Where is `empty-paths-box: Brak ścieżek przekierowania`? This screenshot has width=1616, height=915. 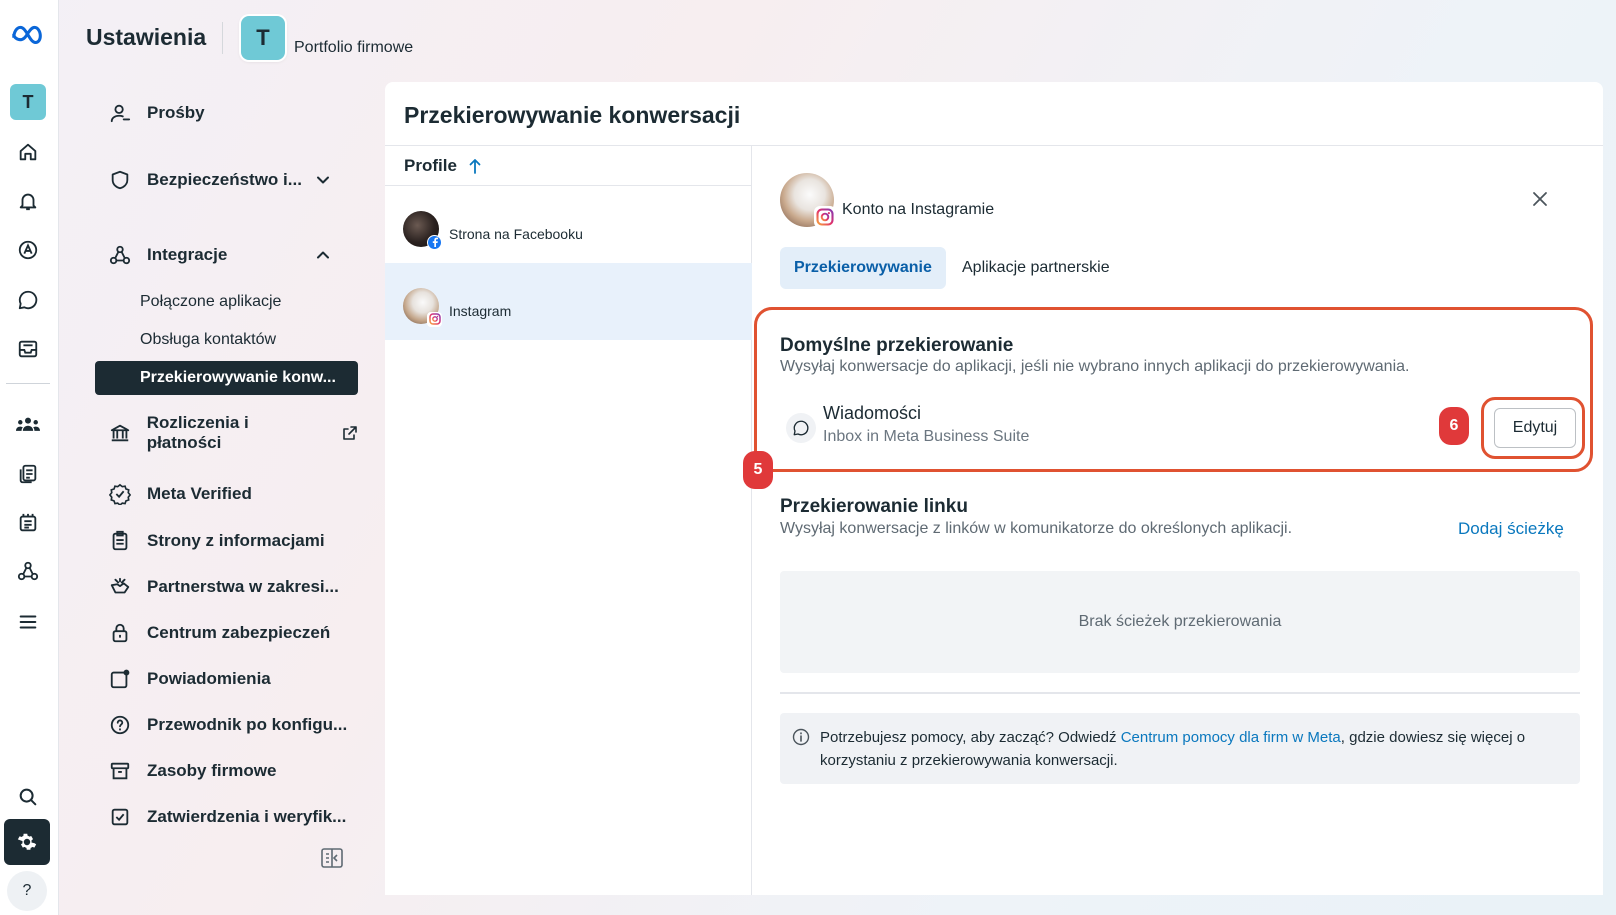
empty-paths-box: Brak ścieżek przekierowania is located at coordinates (1180, 622).